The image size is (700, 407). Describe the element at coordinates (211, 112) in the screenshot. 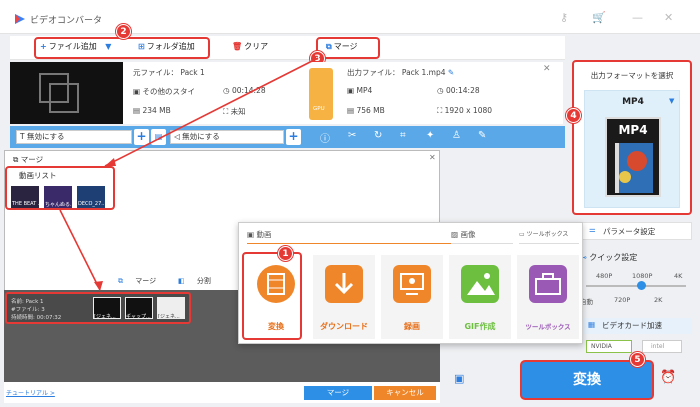

I see `arrow-merge-to-list` at that location.